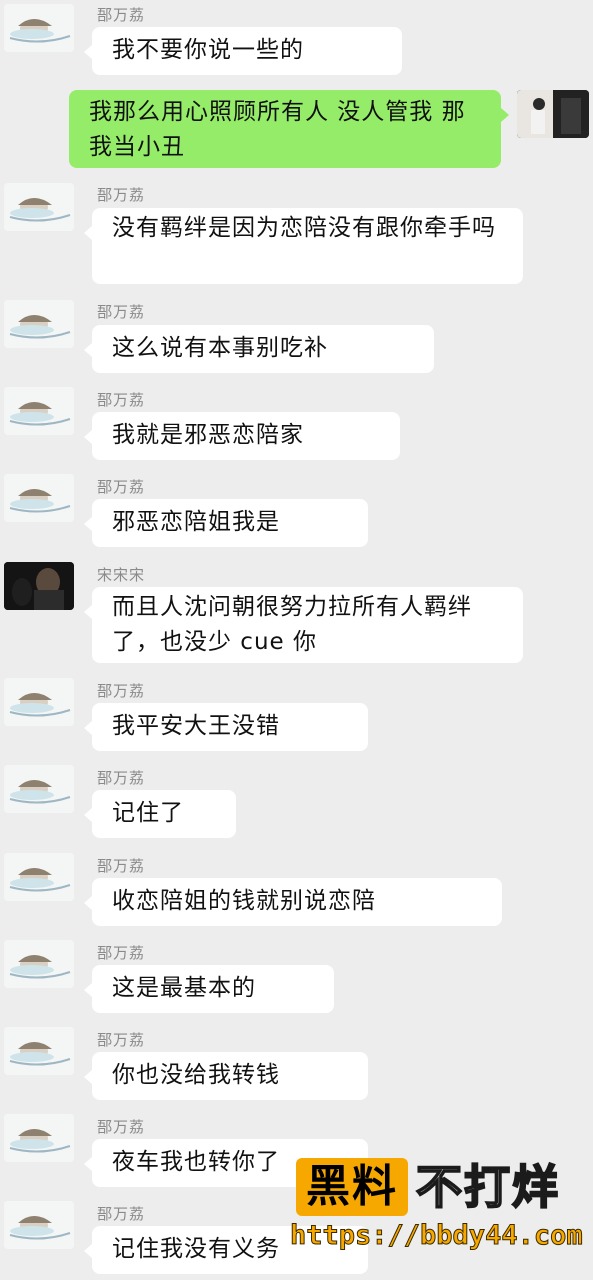  I want to click on message-bubble: 这是最基本的, so click(209, 989).